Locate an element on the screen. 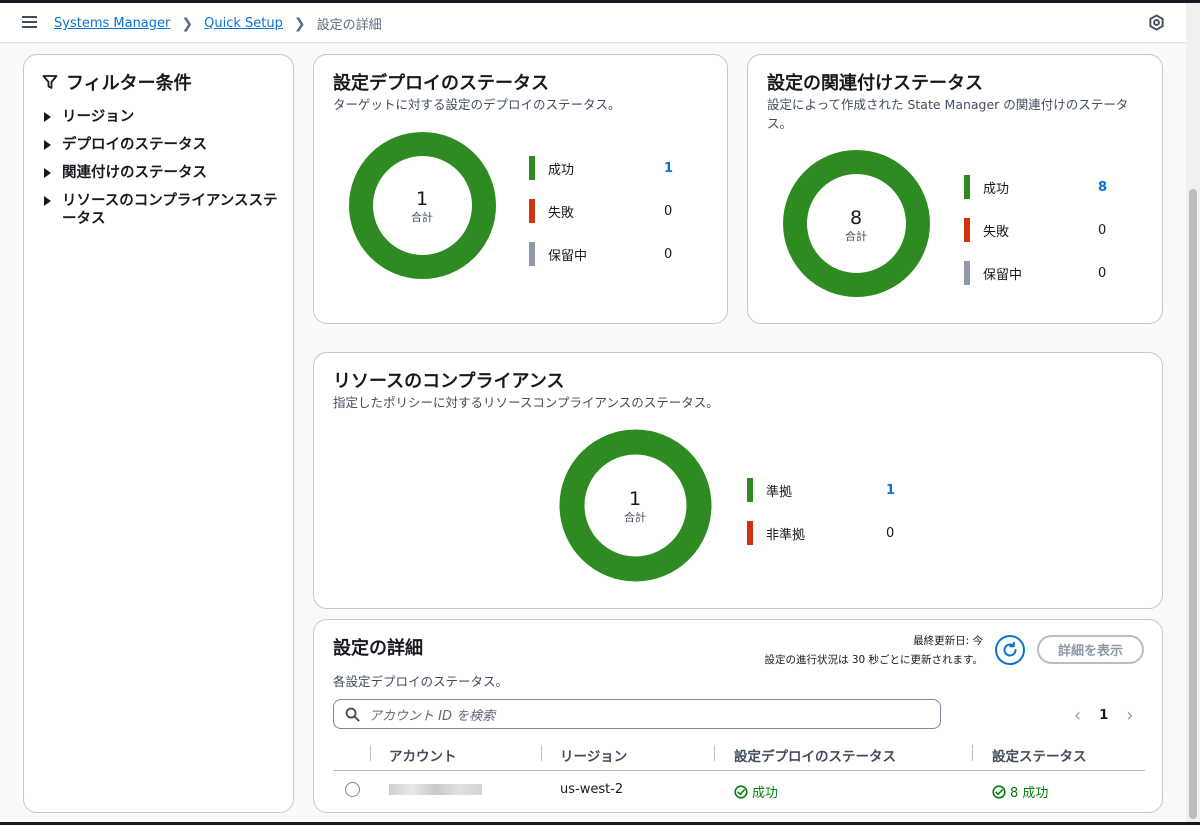 This screenshot has width=1200, height=825. menu-icon is located at coordinates (29, 22).